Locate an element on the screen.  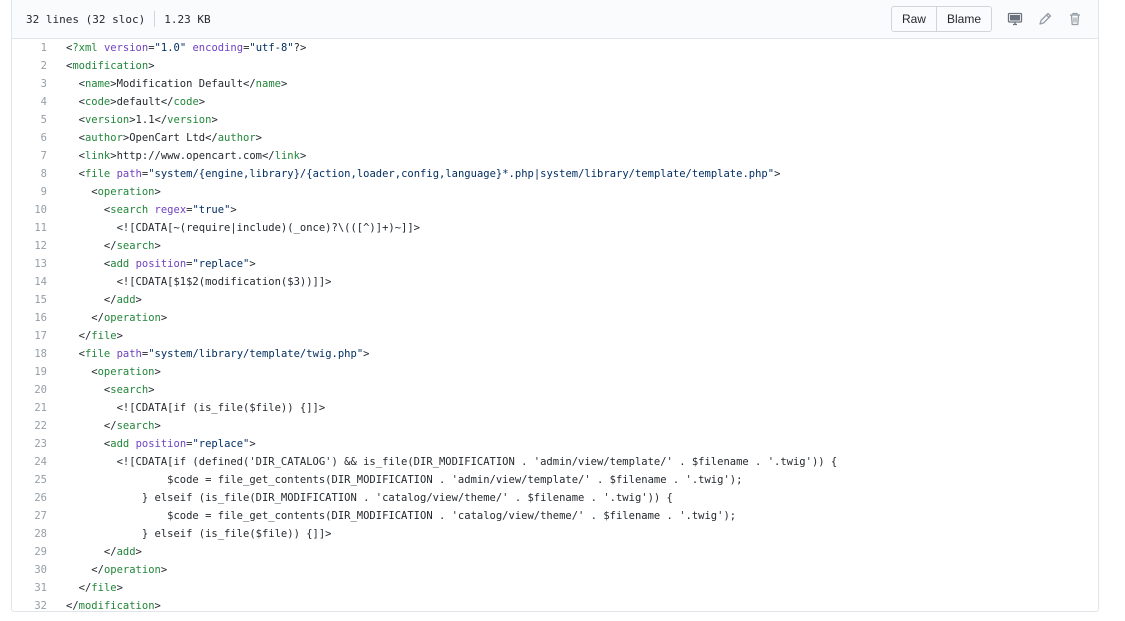
line-number: 26 is located at coordinates (39, 498).